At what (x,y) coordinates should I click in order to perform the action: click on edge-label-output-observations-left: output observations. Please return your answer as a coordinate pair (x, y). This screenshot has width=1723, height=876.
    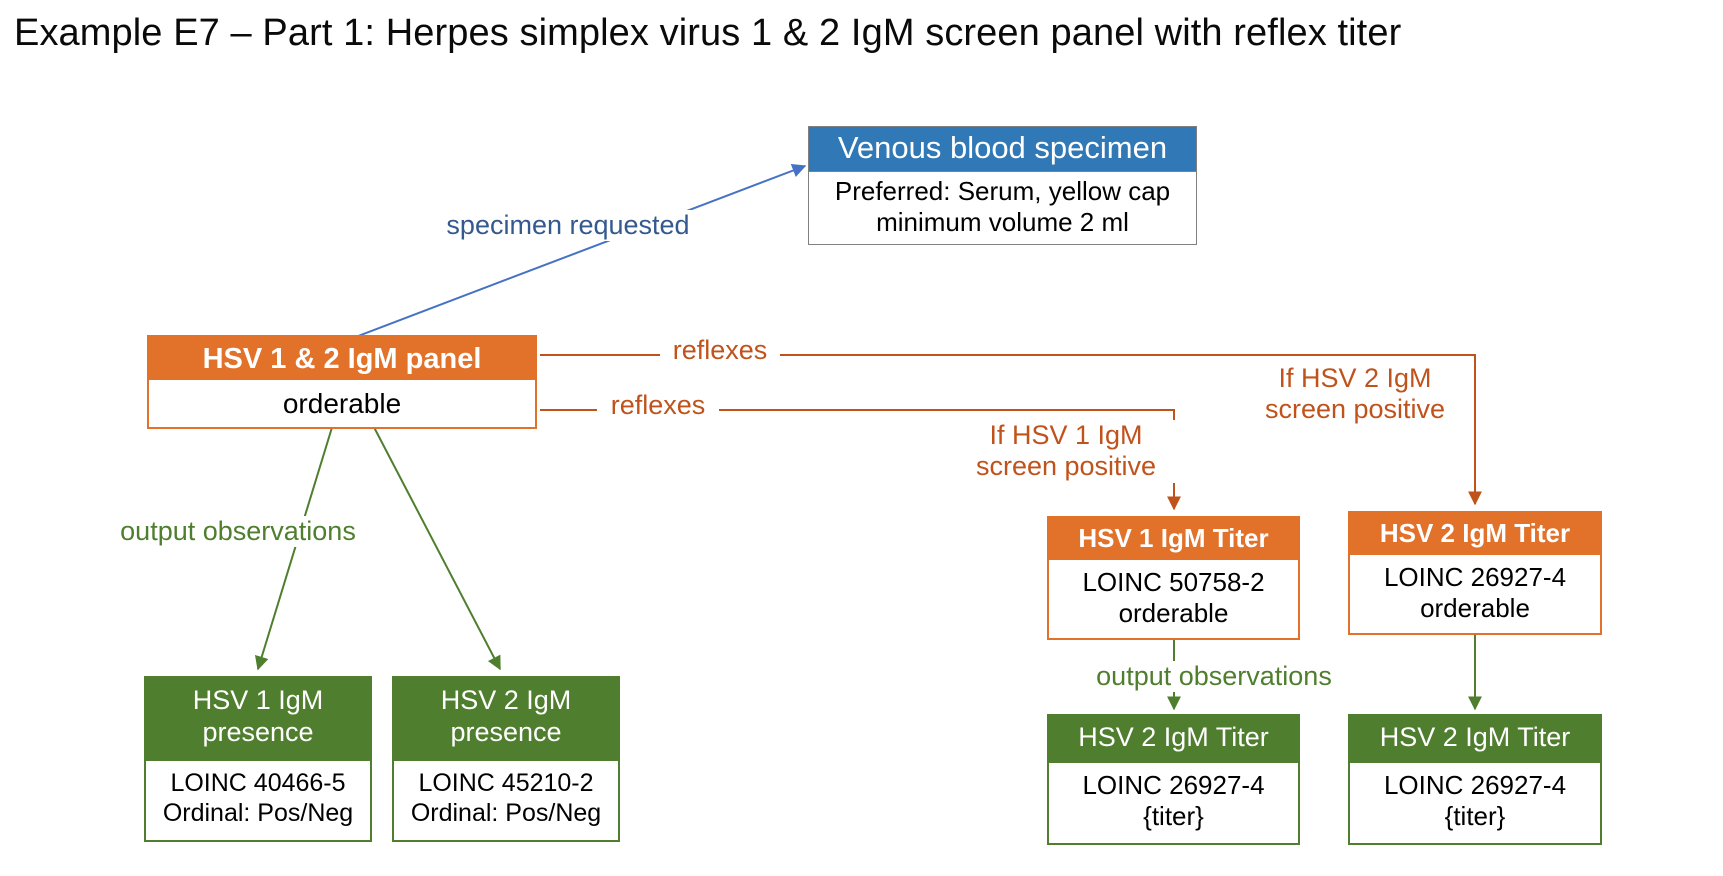
    Looking at the image, I should click on (238, 532).